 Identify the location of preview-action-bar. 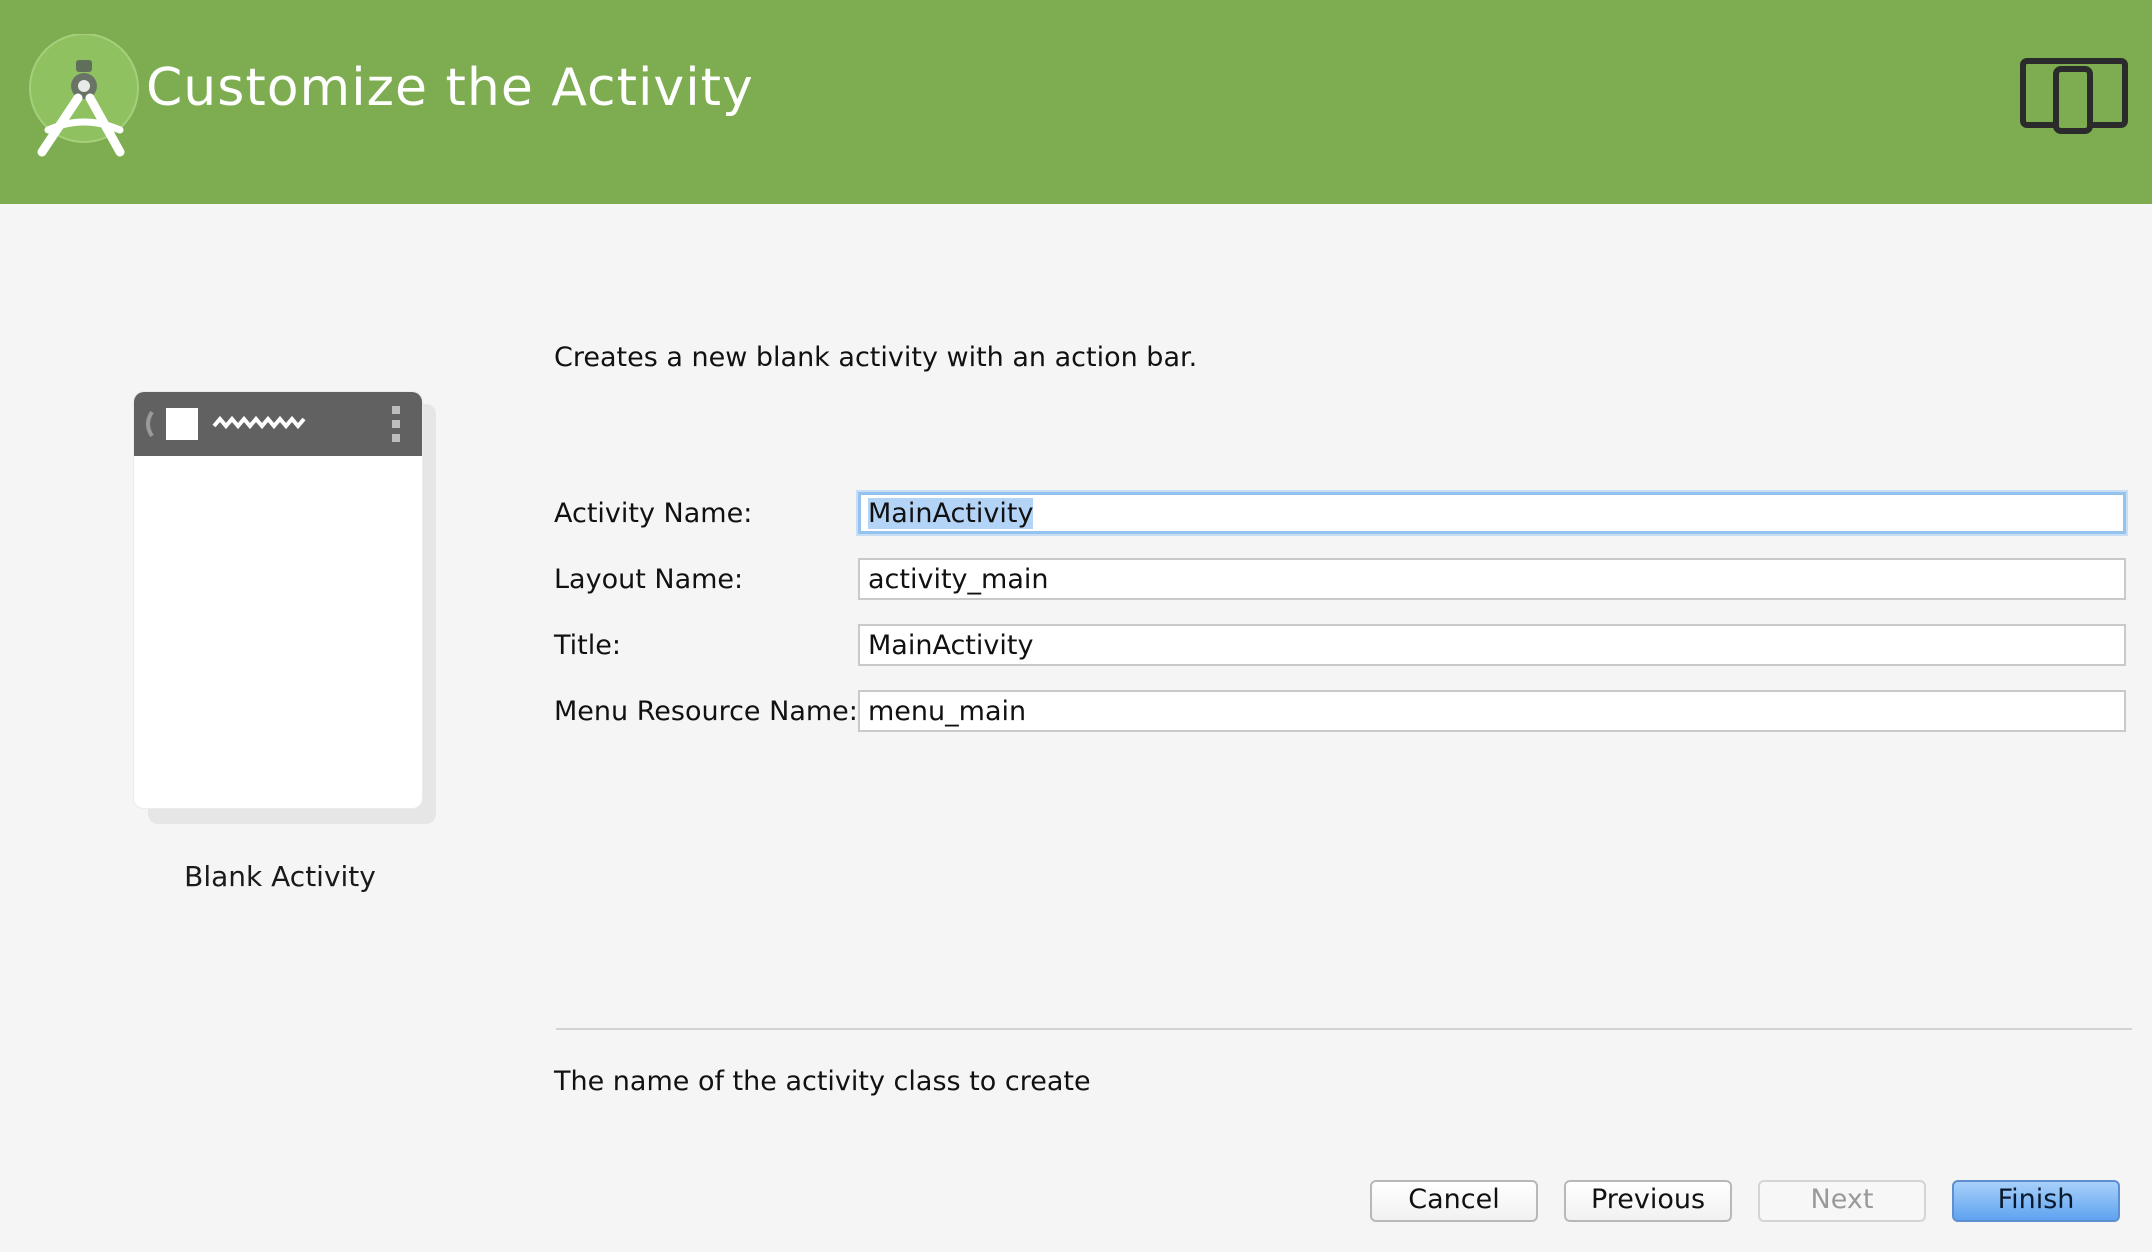
(278, 424).